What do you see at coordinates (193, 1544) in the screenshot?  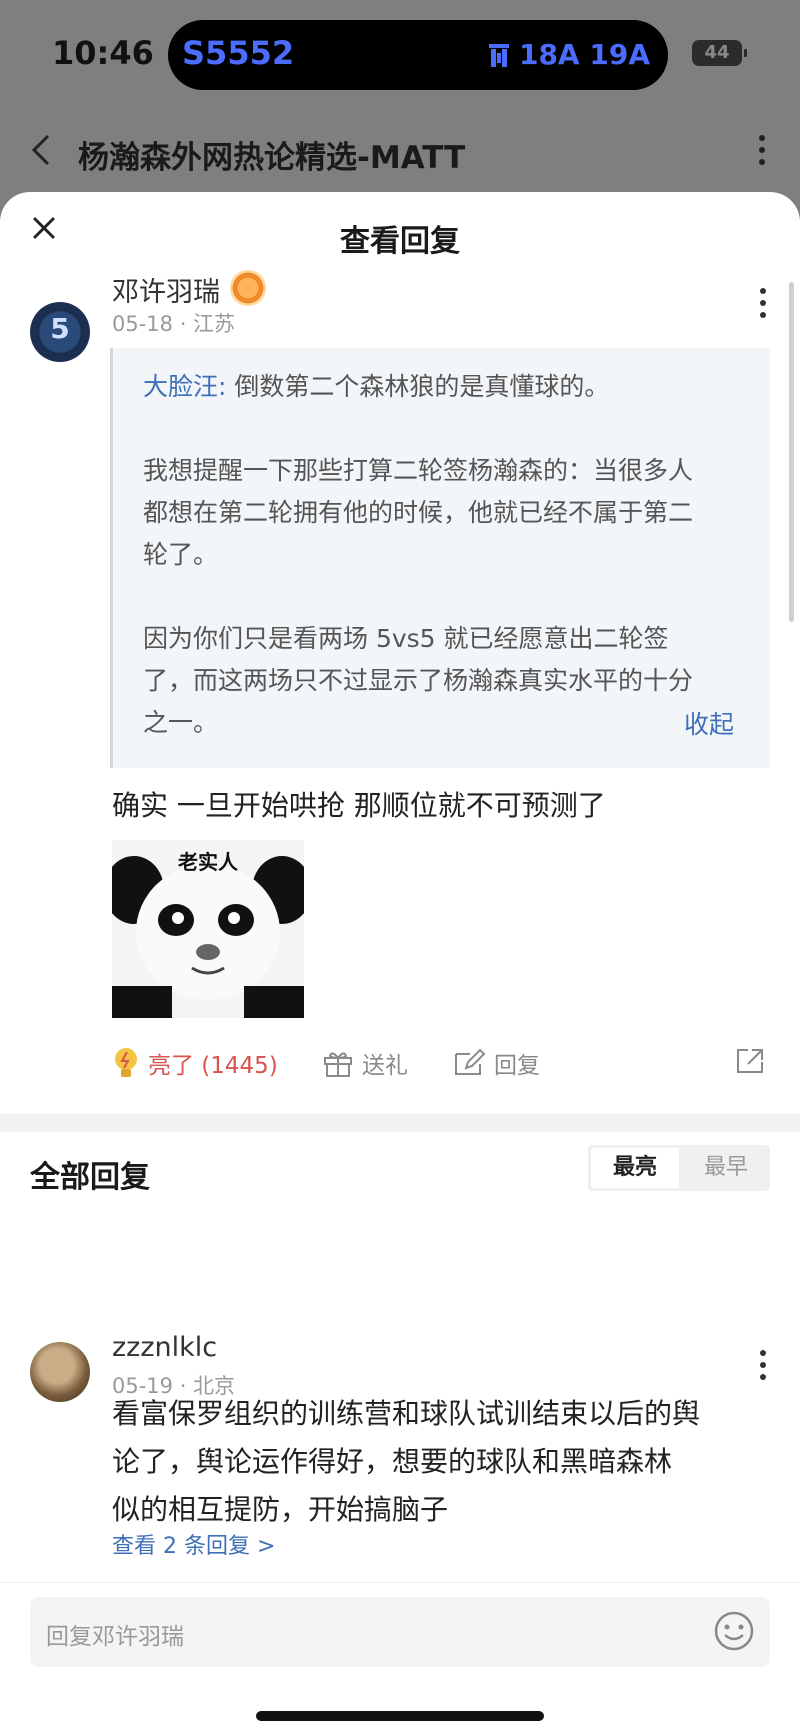 I see `view-more-replies-link: 查看 2 条回复 >` at bounding box center [193, 1544].